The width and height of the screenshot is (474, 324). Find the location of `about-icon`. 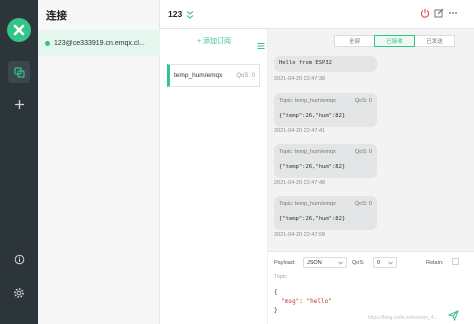

about-icon is located at coordinates (19, 259).